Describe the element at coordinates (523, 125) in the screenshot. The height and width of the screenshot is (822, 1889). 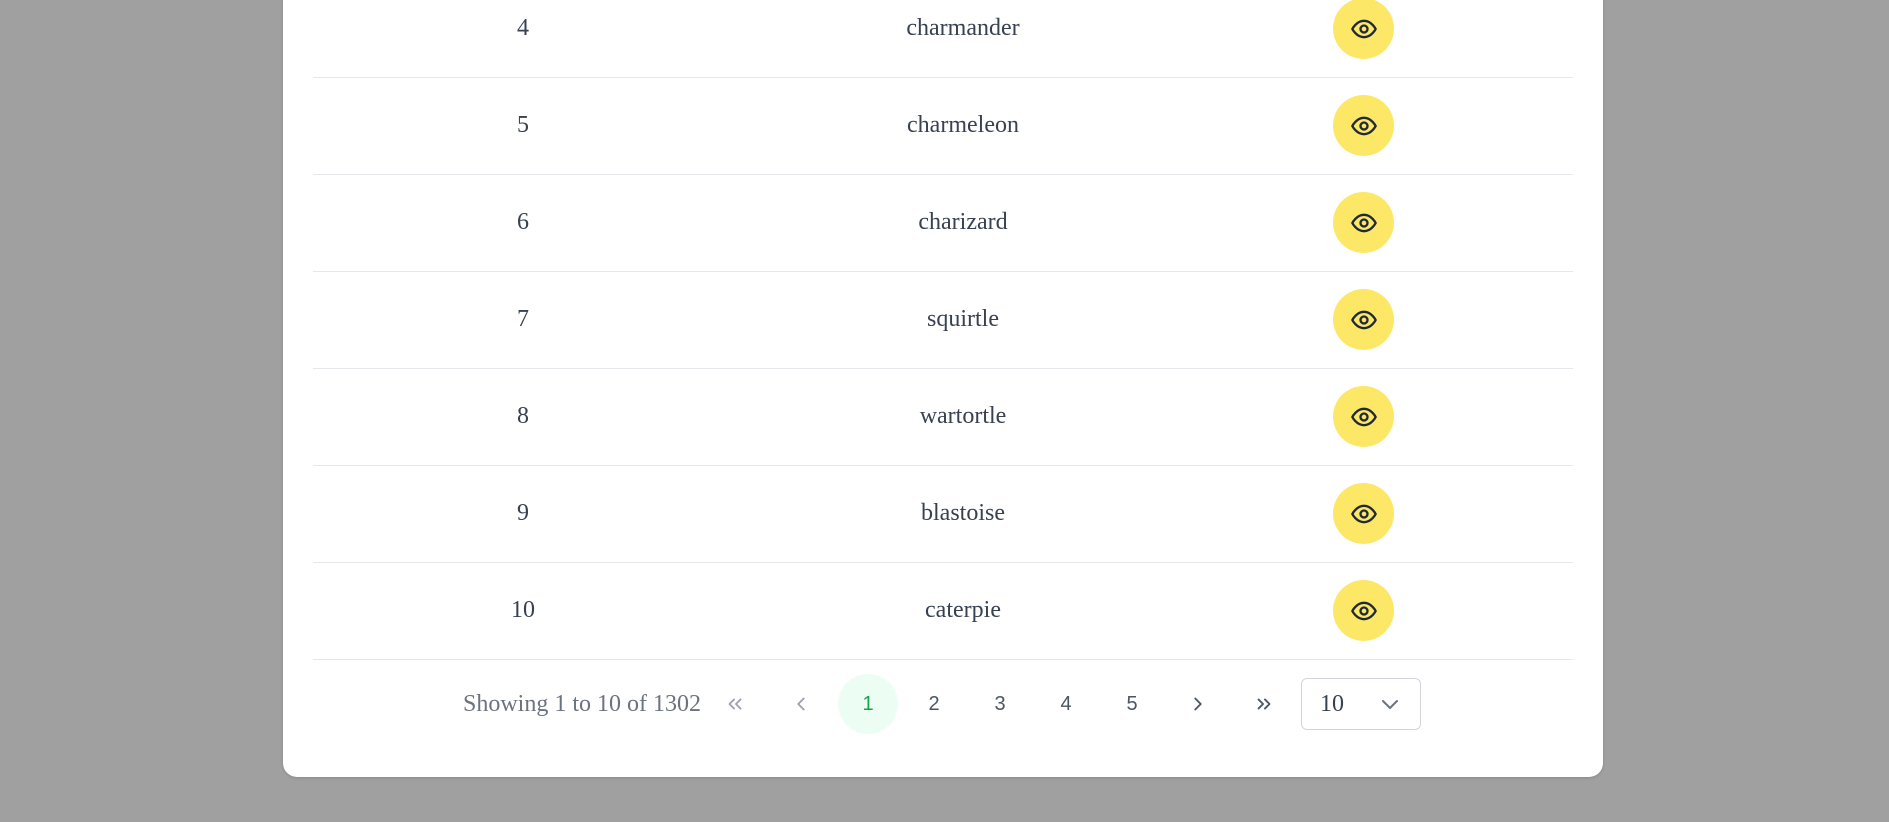
I see `row-id: 5` at that location.